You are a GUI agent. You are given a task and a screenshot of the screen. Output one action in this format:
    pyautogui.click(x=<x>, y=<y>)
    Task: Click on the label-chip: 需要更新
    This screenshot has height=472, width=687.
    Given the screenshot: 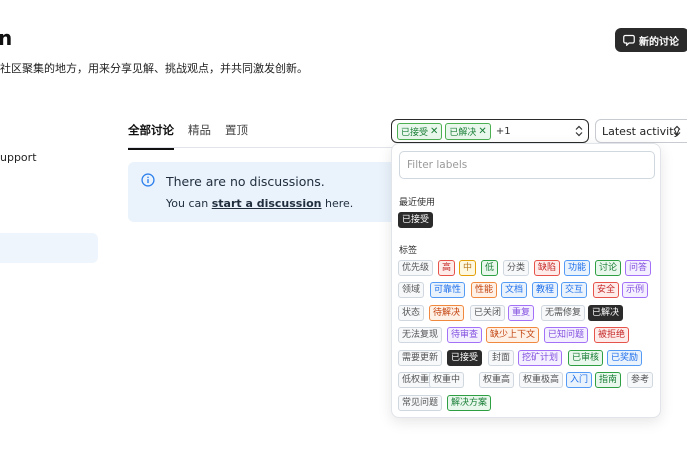 What is the action you would take?
    pyautogui.click(x=420, y=358)
    